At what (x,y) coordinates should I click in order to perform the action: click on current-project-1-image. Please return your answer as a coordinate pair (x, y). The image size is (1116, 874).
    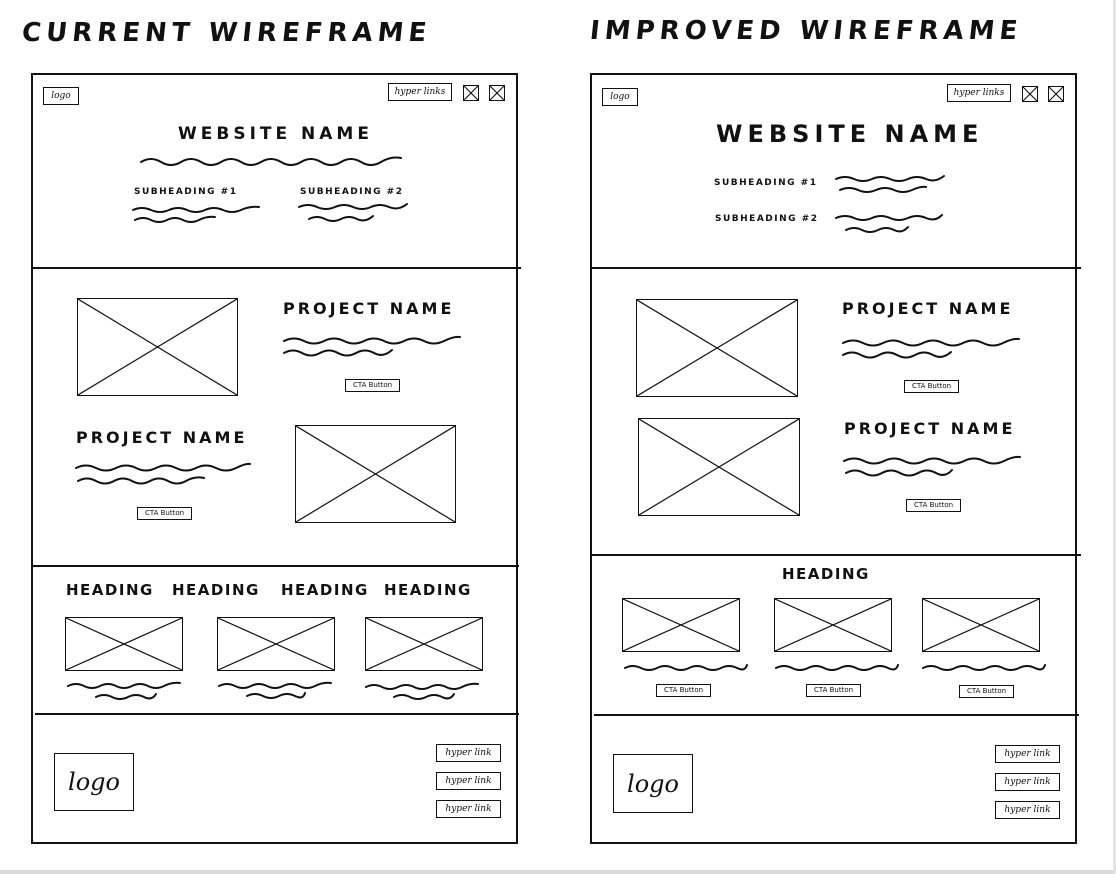
    Looking at the image, I should click on (157, 347).